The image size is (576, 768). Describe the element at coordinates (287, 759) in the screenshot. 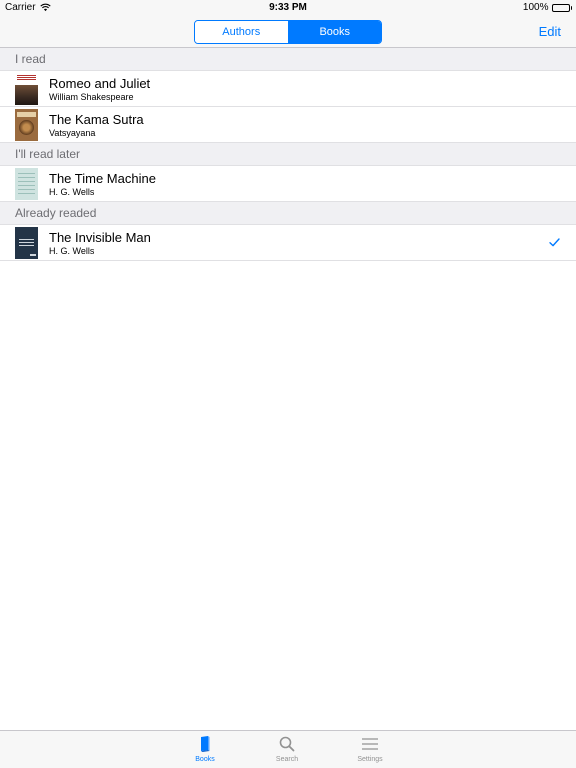

I see `tab-label: Search` at that location.